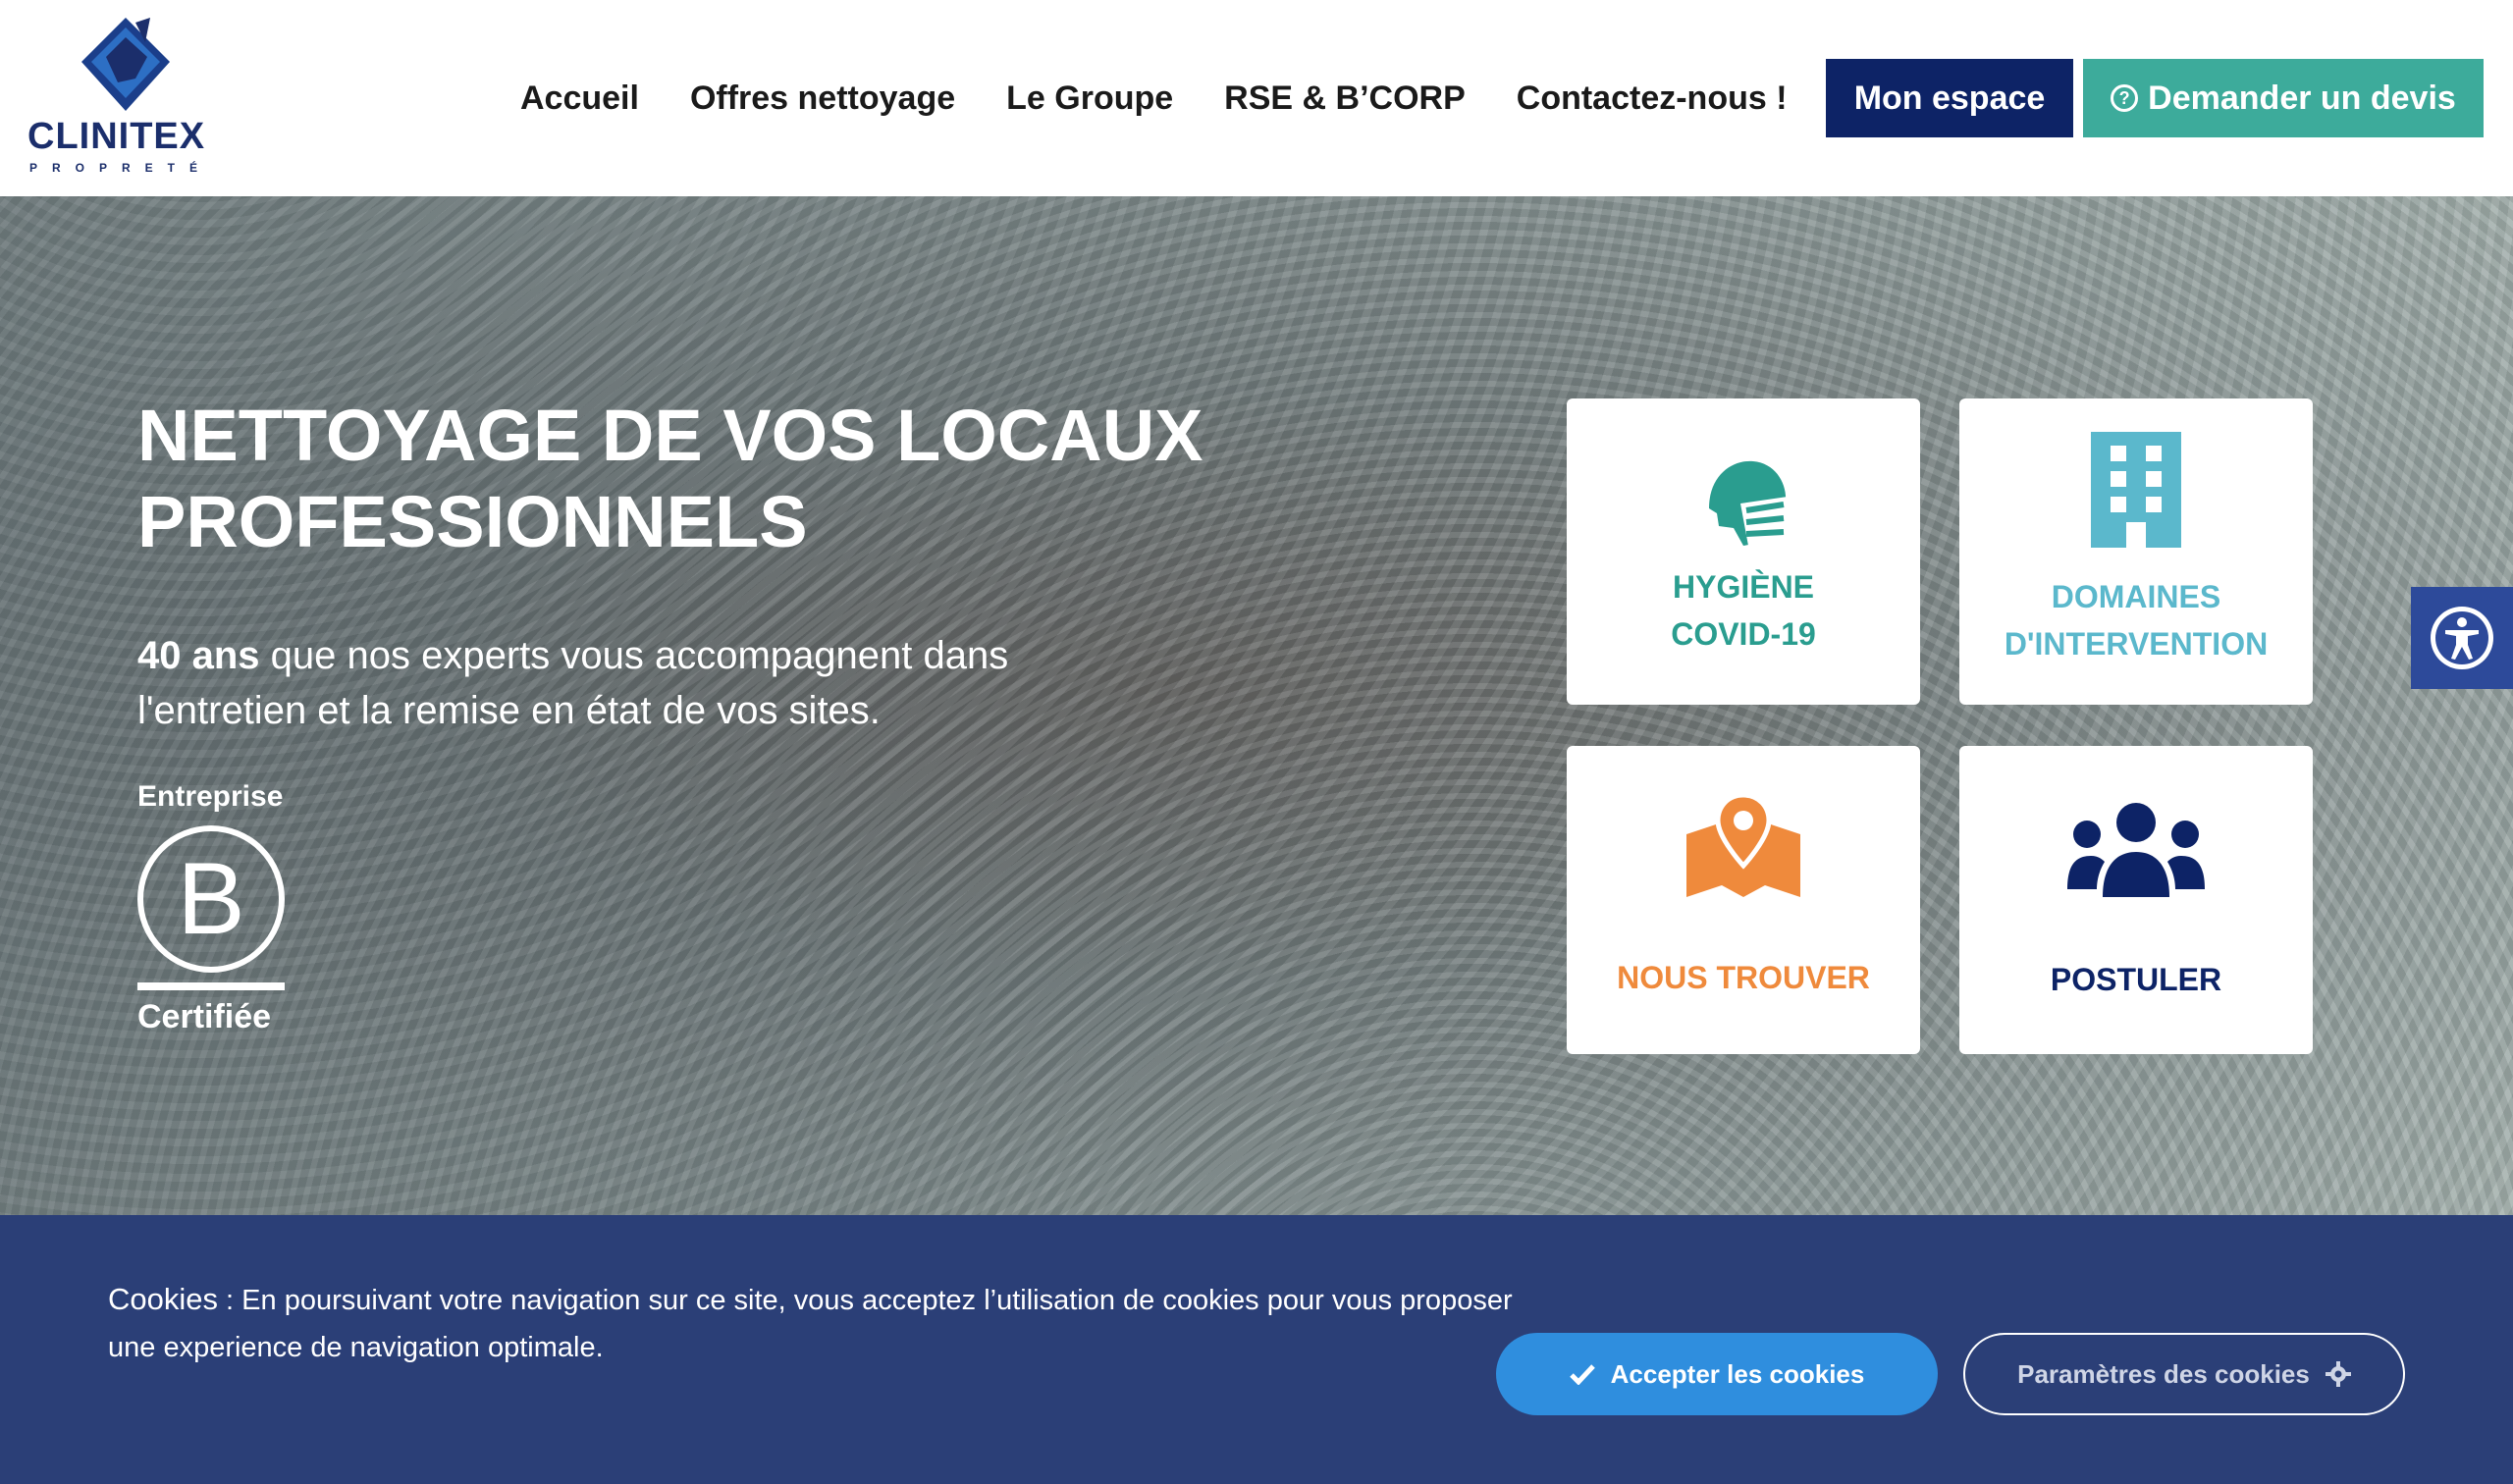 This screenshot has width=2513, height=1484. What do you see at coordinates (211, 986) in the screenshot?
I see `bcorp-bar` at bounding box center [211, 986].